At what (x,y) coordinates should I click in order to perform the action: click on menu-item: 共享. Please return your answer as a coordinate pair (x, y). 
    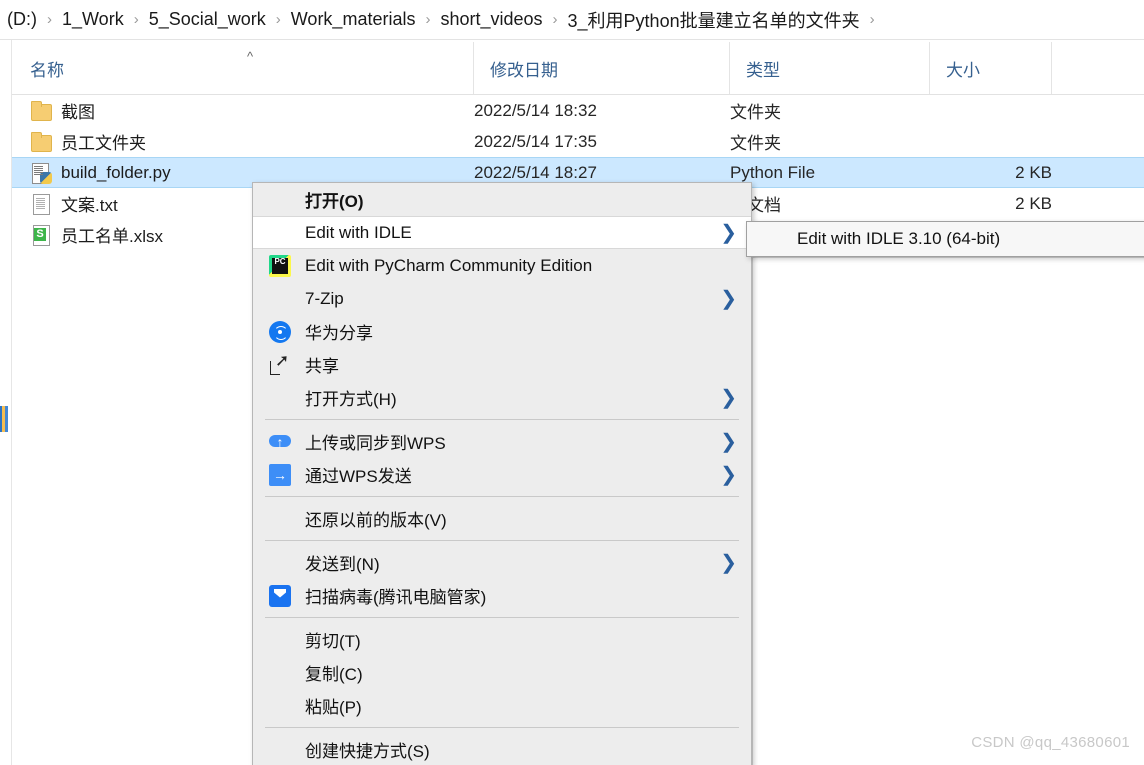
    Looking at the image, I should click on (502, 364).